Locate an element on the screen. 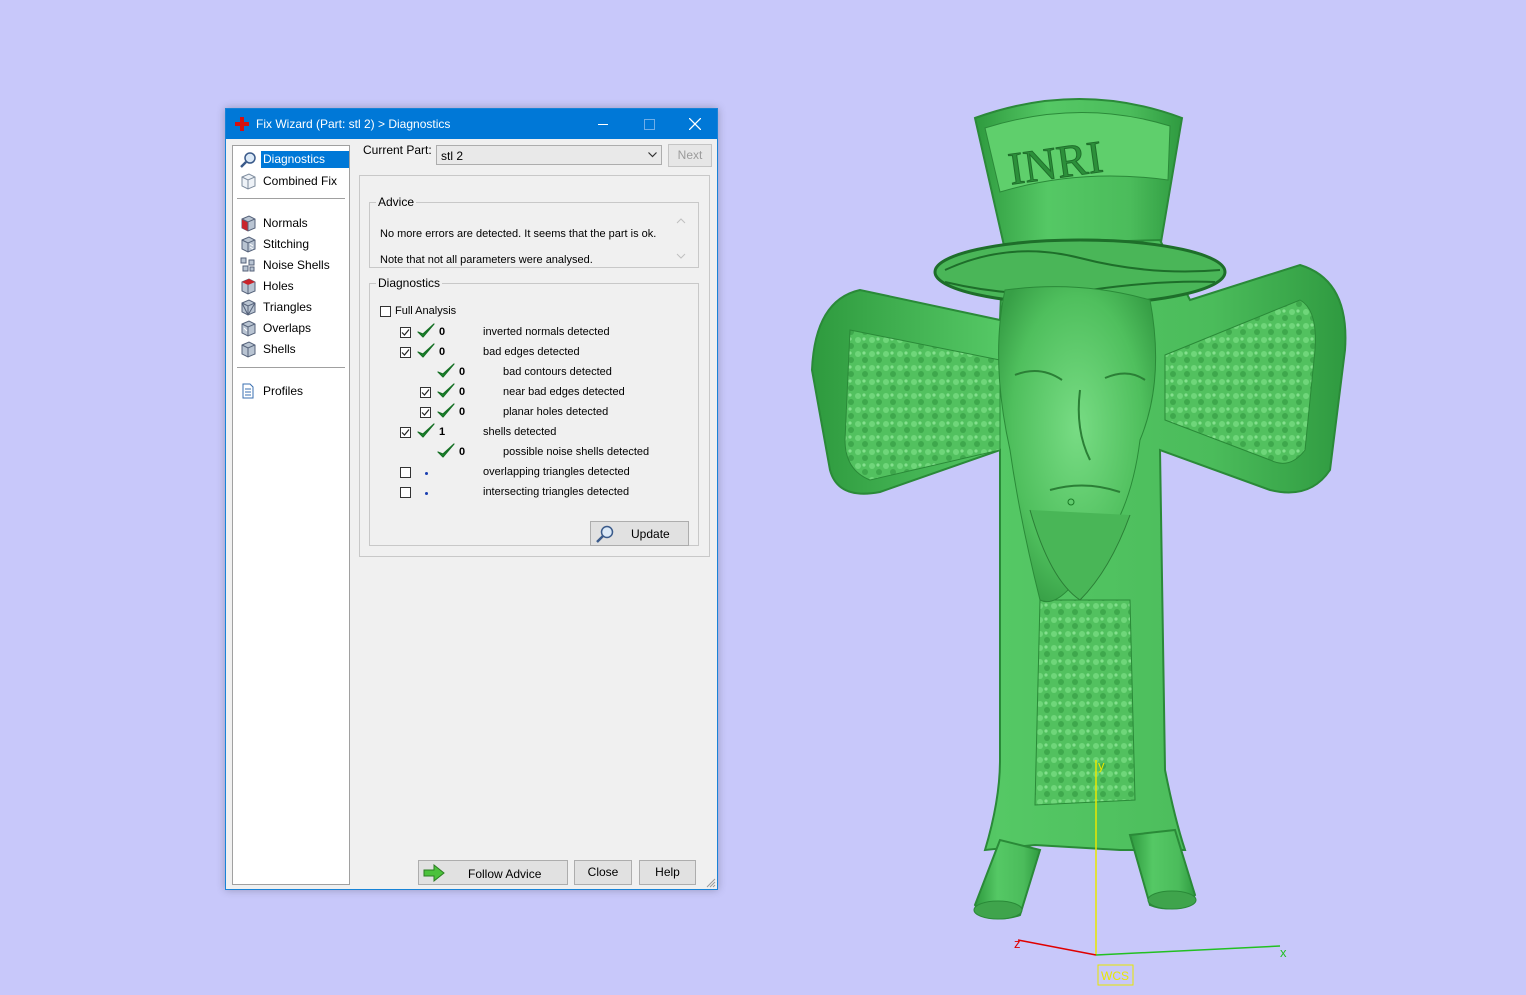  nav-item-shells: Shells is located at coordinates (291, 349).